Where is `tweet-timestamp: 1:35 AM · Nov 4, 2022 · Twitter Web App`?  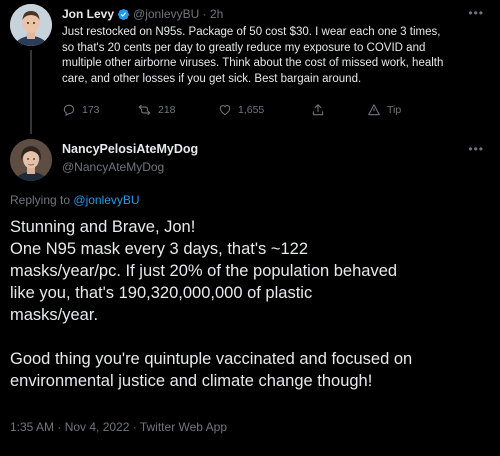
tweet-timestamp: 1:35 AM · Nov 4, 2022 · Twitter Web App is located at coordinates (118, 427).